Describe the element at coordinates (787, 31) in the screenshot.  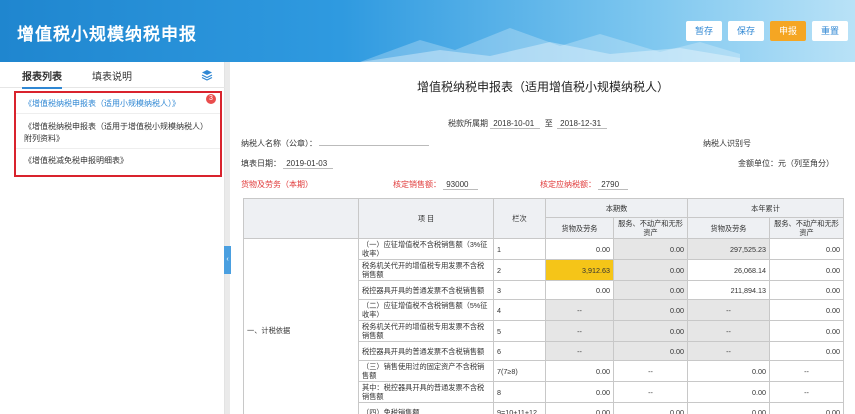
I see `declare-button: 申报` at that location.